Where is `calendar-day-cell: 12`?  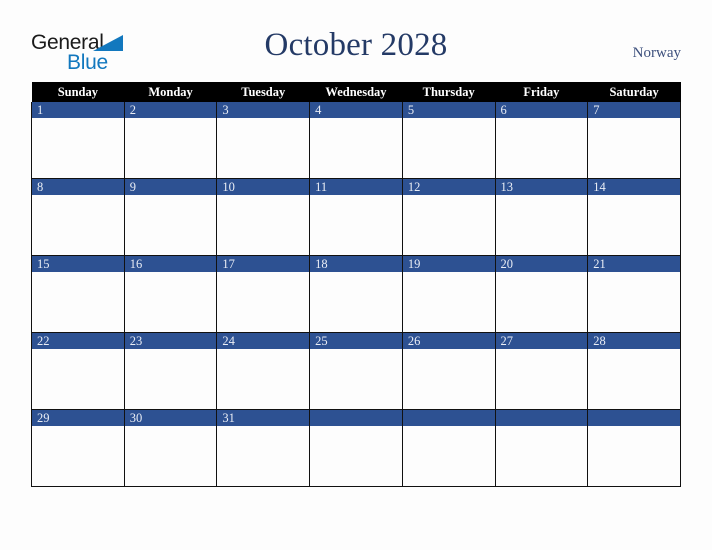
calendar-day-cell: 12 is located at coordinates (448, 217).